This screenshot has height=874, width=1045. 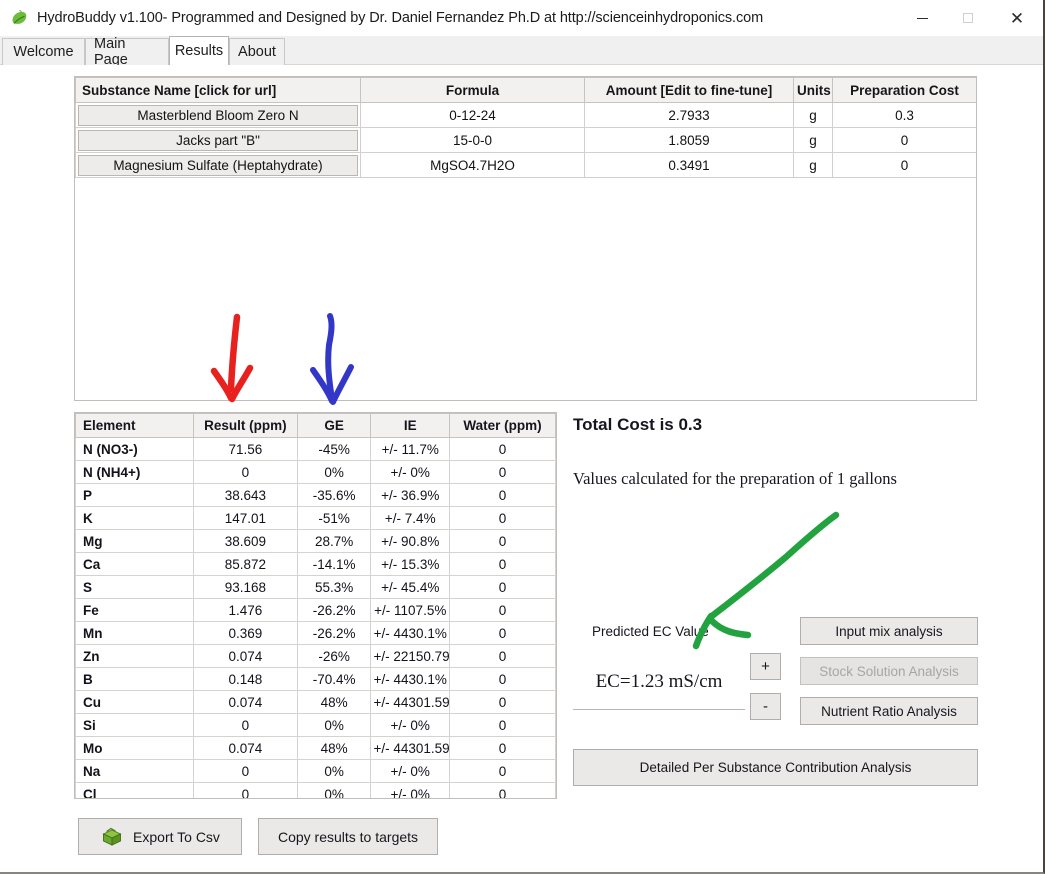 I want to click on substance-cost: 0, so click(x=904, y=165).